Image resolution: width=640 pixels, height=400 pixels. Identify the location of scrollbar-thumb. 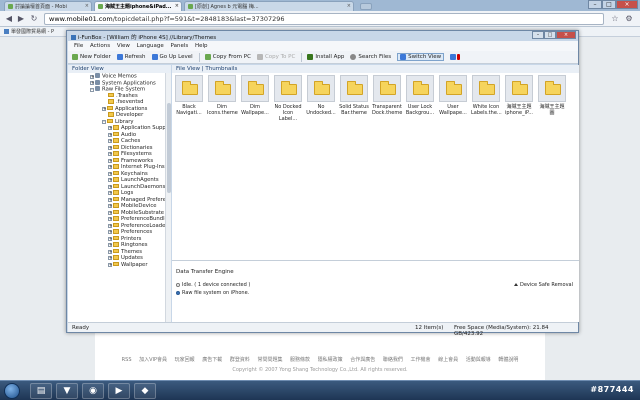
(169, 148).